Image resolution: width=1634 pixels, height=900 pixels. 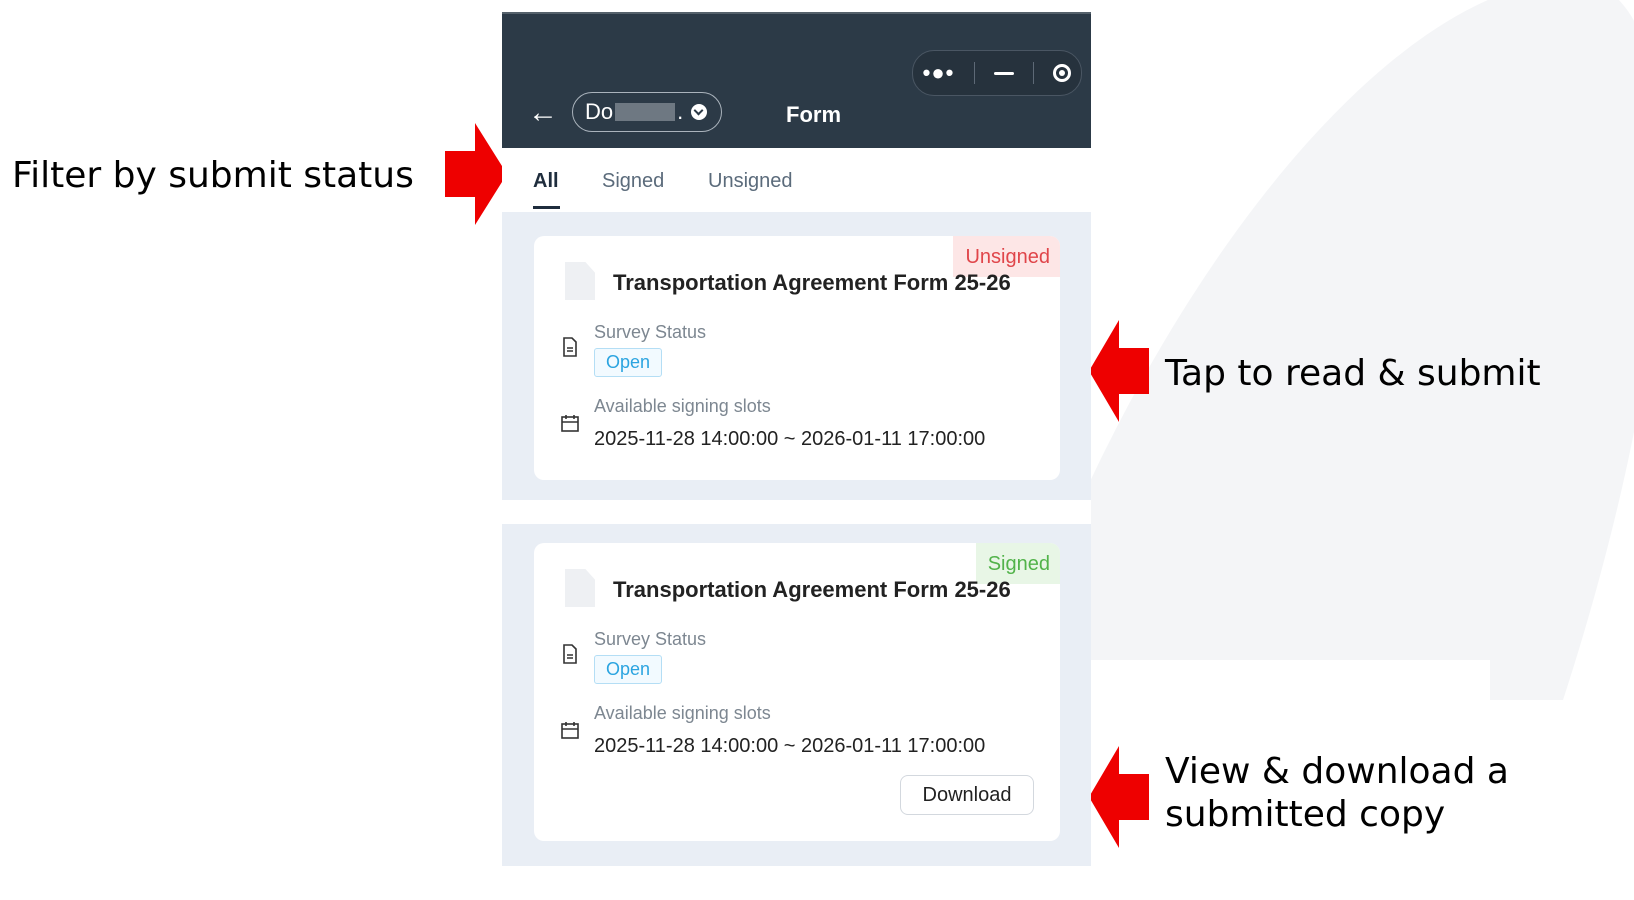 What do you see at coordinates (1337, 793) in the screenshot?
I see `annotation-view: View & download a submitted copy` at bounding box center [1337, 793].